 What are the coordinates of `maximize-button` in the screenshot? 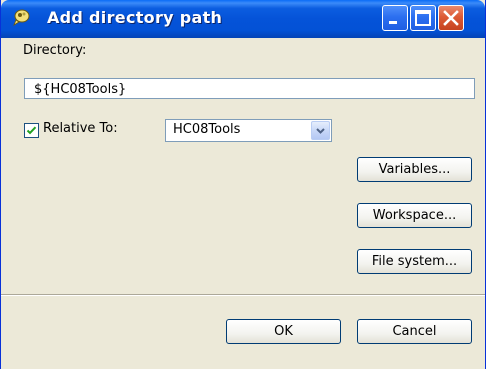 It's located at (423, 18).